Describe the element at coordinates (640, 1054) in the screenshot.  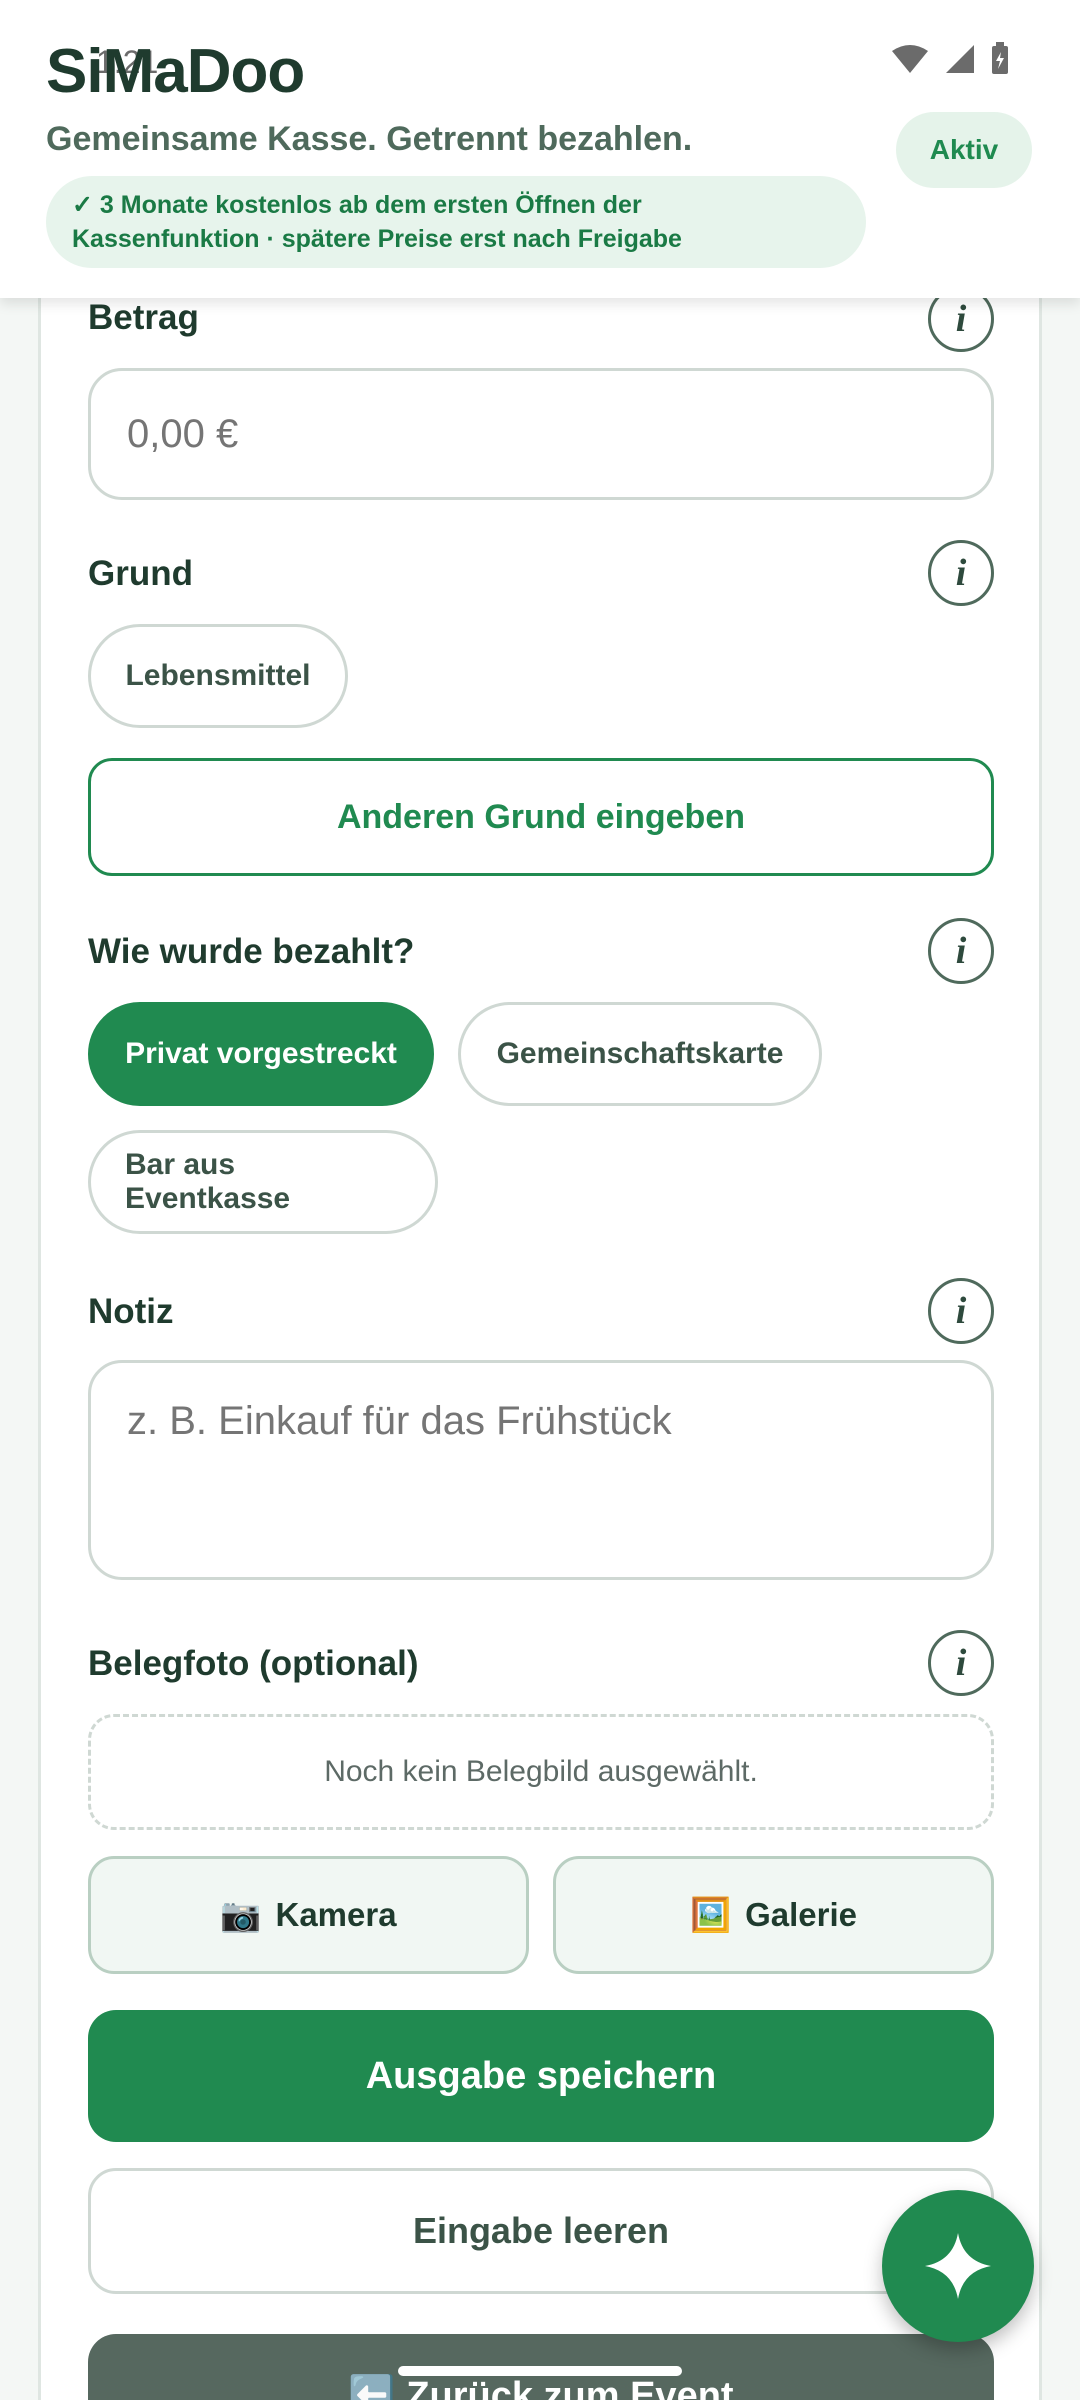
I see `payment-option-shared-card: Gemeinschaftskarte` at that location.